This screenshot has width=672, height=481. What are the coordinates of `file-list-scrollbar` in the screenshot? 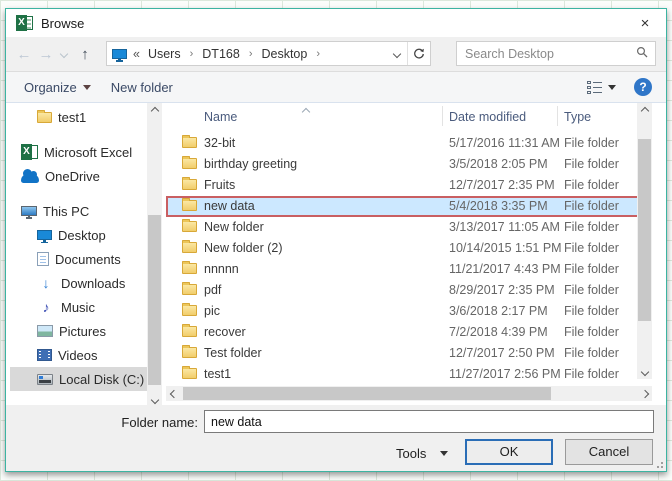 It's located at (644, 241).